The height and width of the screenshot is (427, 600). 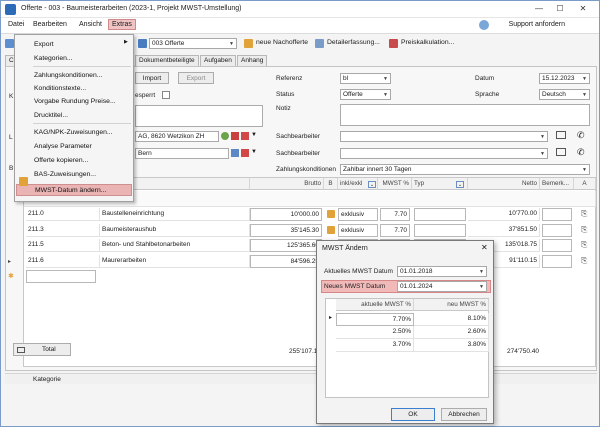 I want to click on save-icon, so click(x=9, y=43).